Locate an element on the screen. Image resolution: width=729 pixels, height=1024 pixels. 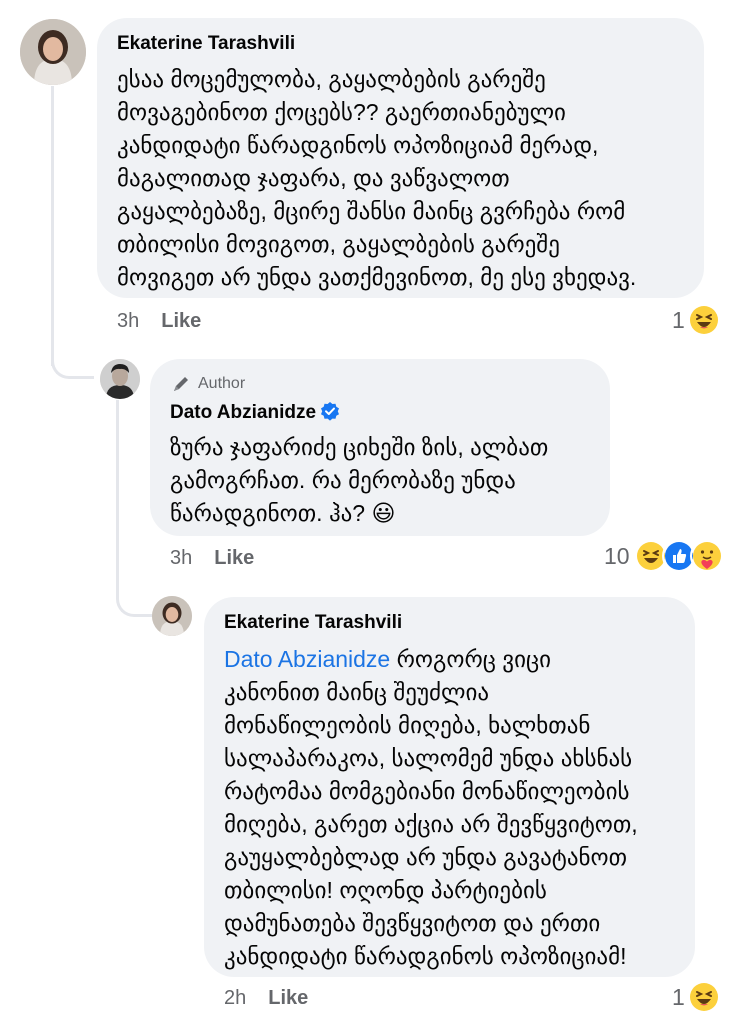
reaction-summary-1: 1 is located at coordinates (695, 320).